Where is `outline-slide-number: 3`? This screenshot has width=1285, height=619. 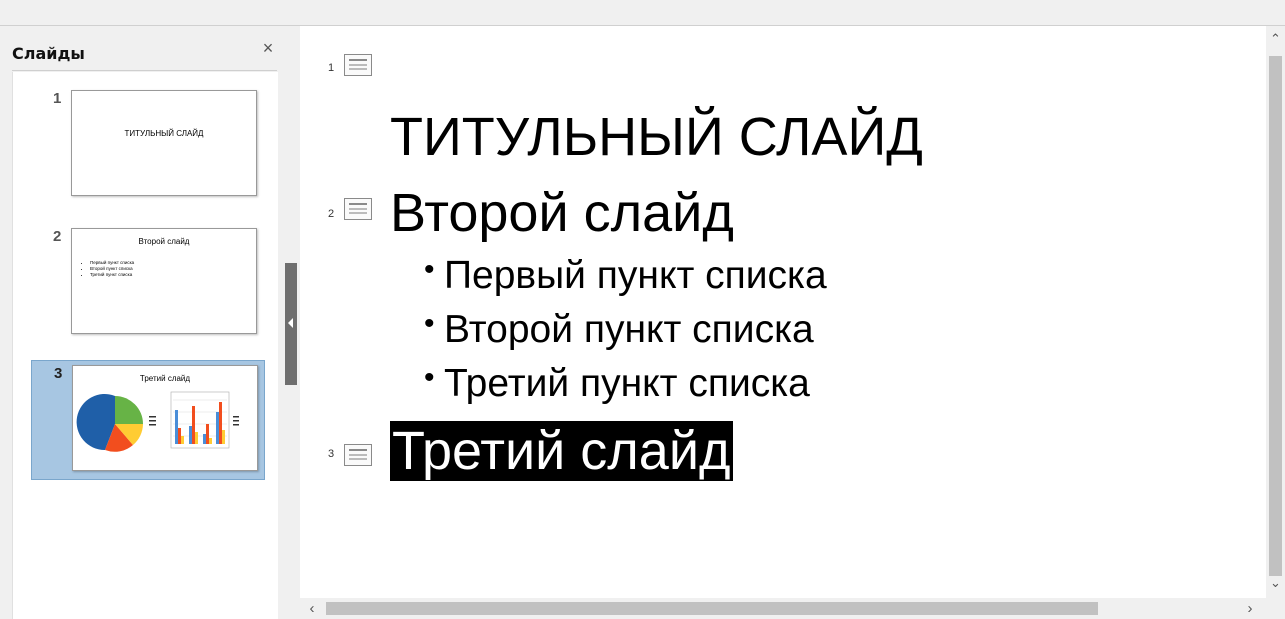
outline-slide-number: 3 is located at coordinates (331, 454).